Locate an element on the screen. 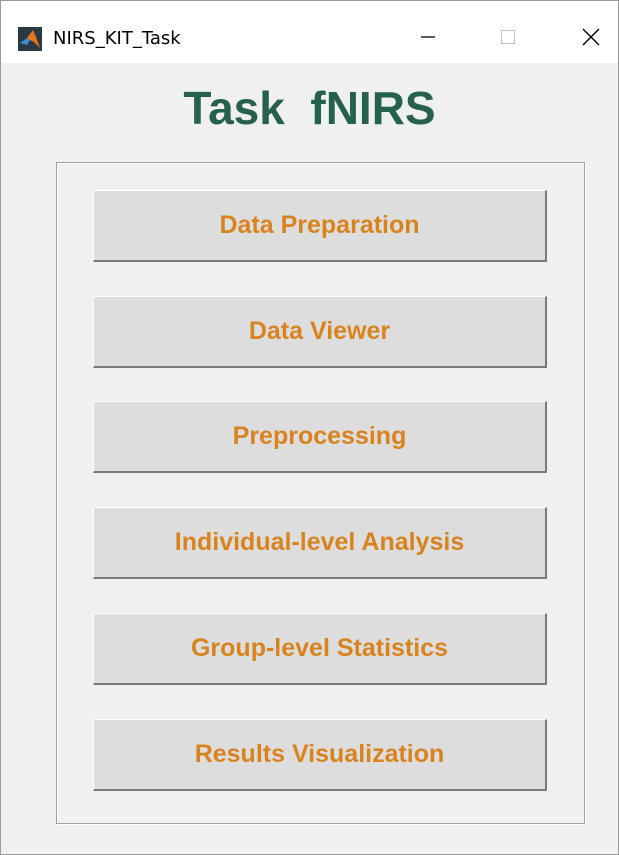  maximize-icon is located at coordinates (508, 39).